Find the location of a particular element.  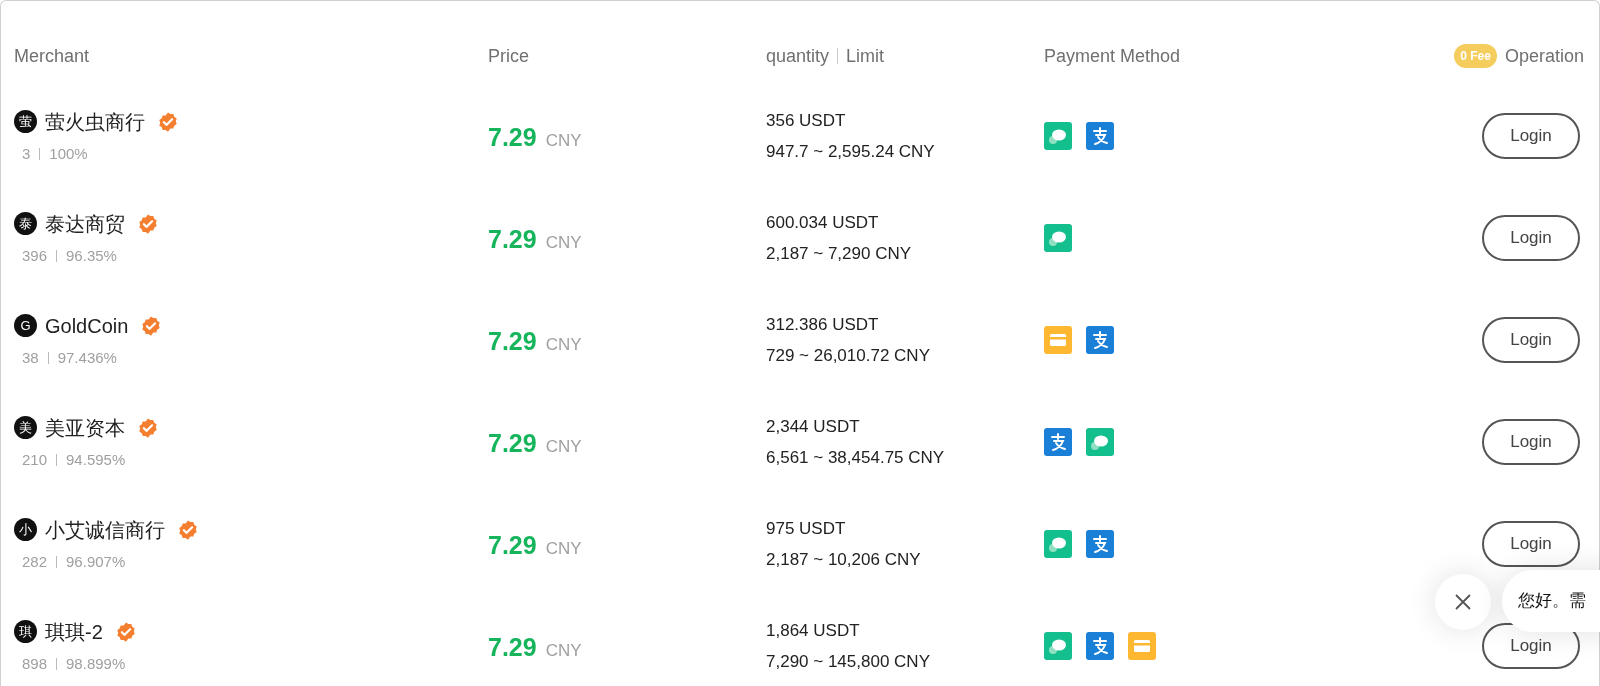

completion-rate: 98.899% is located at coordinates (96, 663).